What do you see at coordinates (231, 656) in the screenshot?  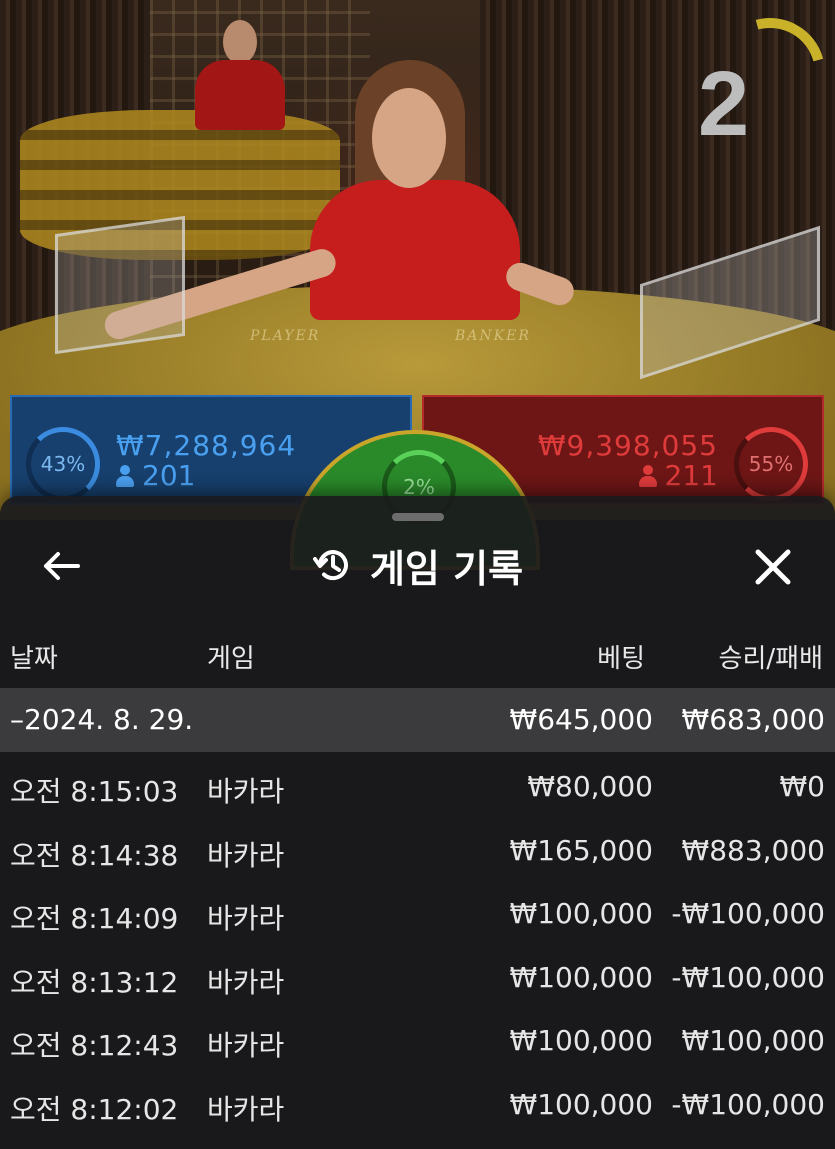 I see `column-header-game: 게임` at bounding box center [231, 656].